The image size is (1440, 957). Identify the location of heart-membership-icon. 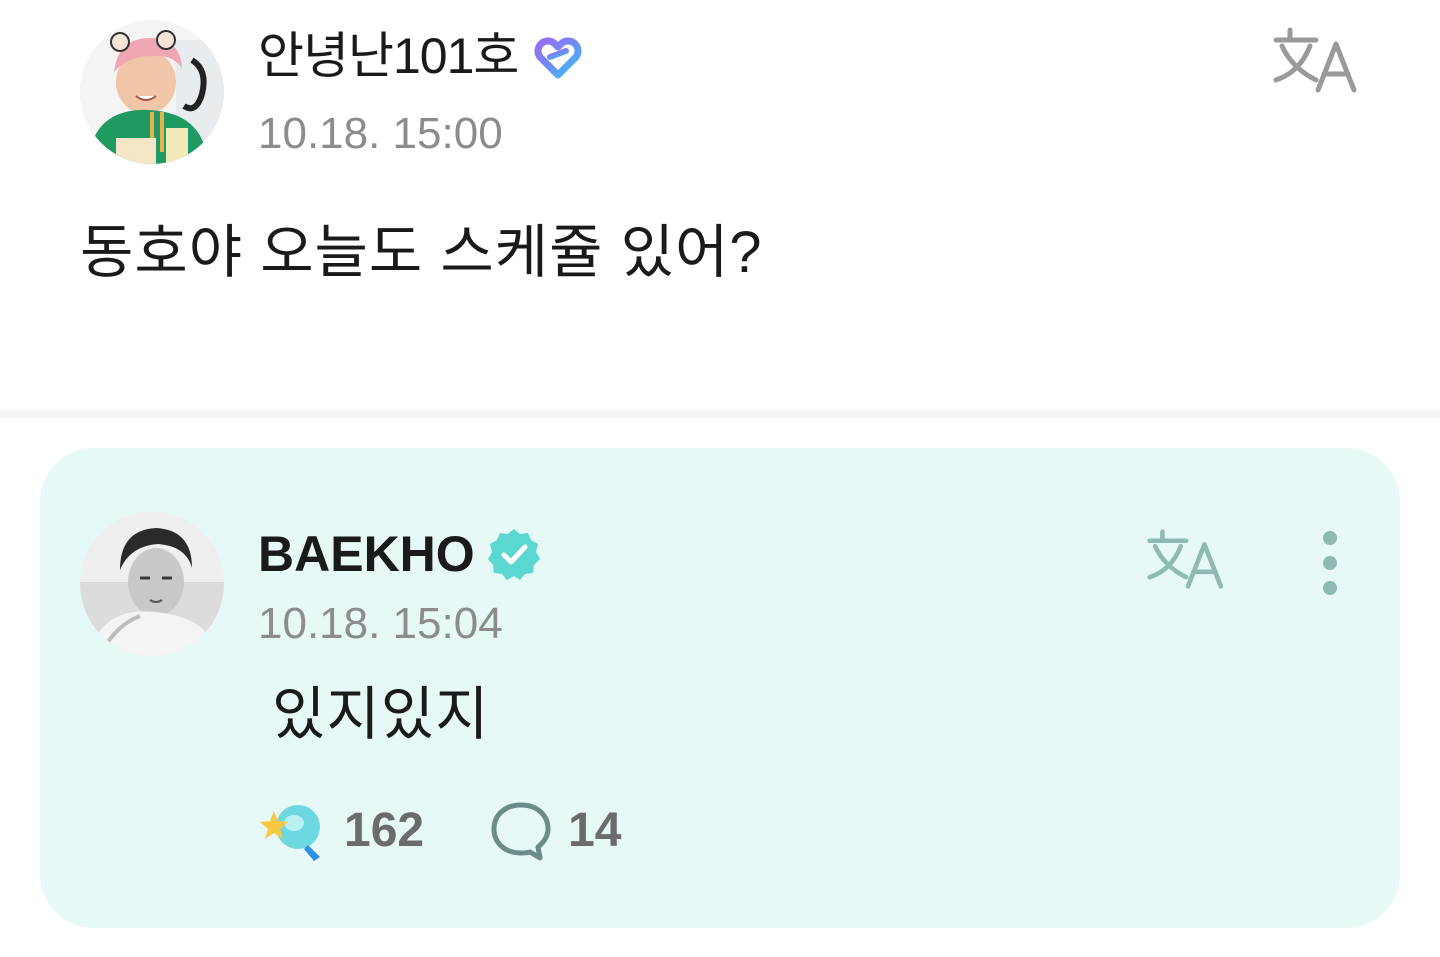
(558, 56).